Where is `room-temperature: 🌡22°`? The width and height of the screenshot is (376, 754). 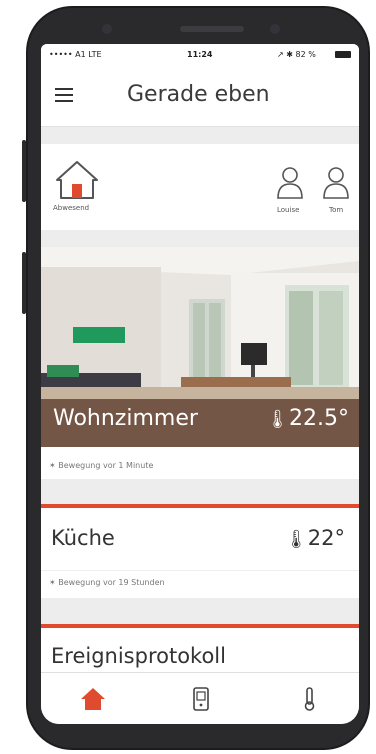 room-temperature: 🌡22° is located at coordinates (314, 538).